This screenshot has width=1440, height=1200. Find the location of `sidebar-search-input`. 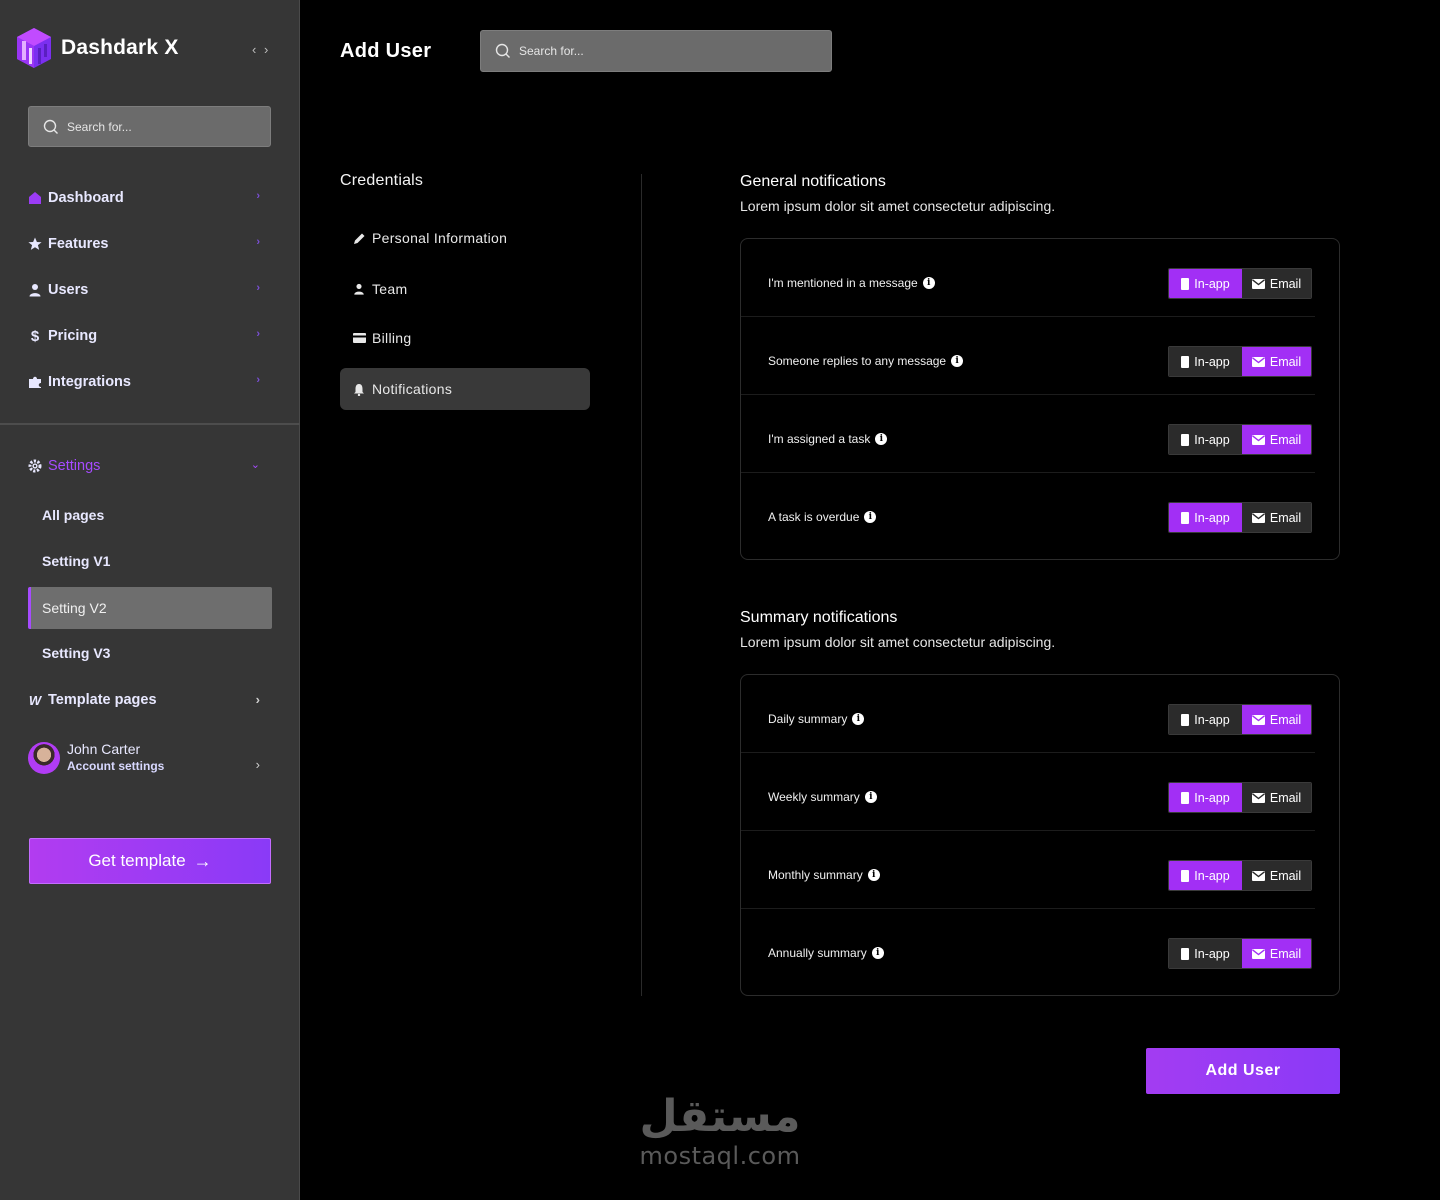

sidebar-search-input is located at coordinates (168, 126).